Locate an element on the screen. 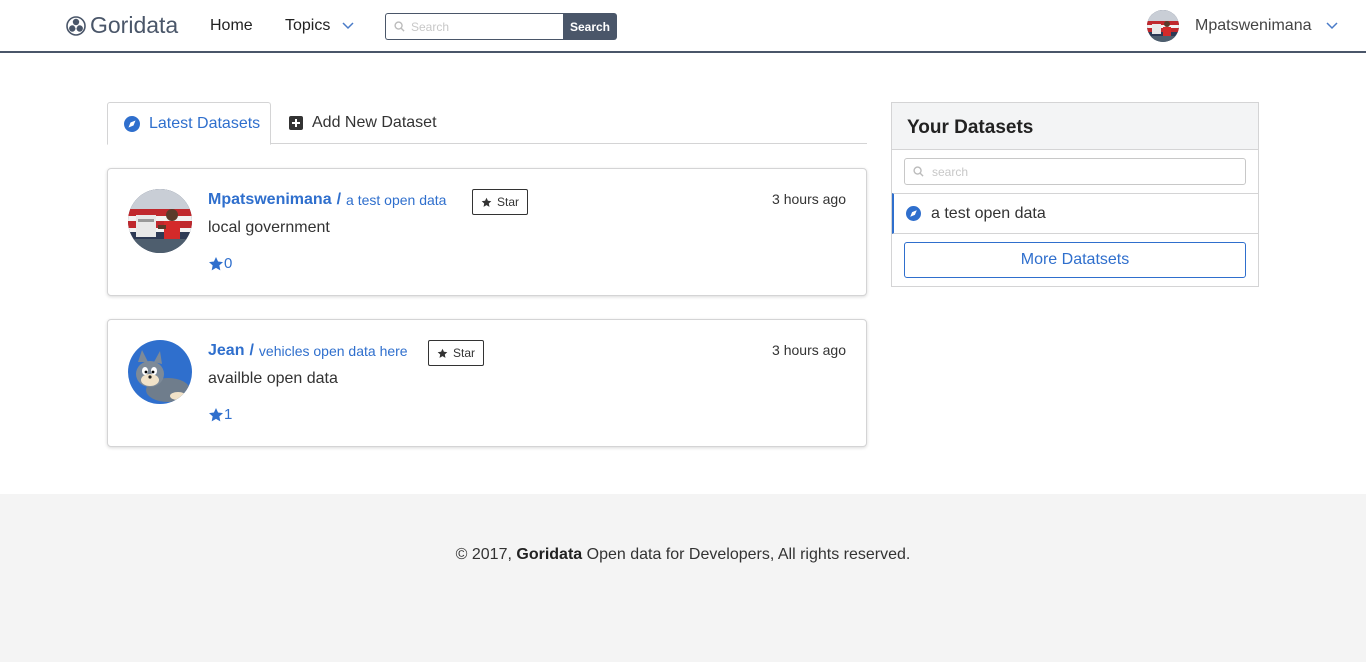  user-menu-dropdown: Mpatswenimana is located at coordinates (1242, 26).